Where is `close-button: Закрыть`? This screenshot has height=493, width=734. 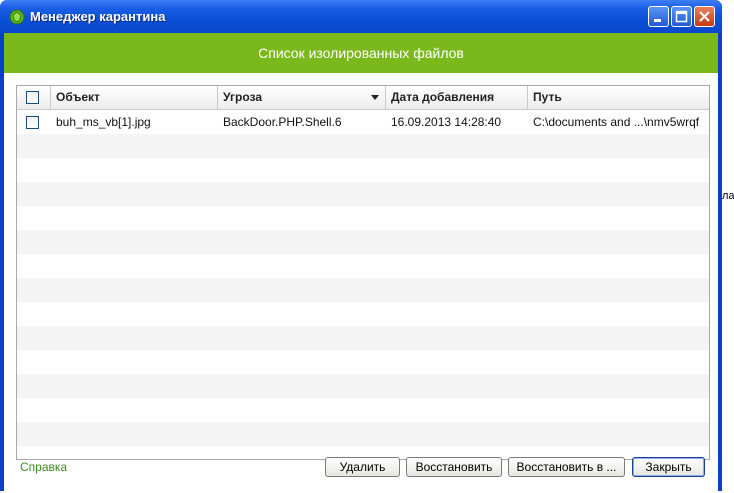 close-button: Закрыть is located at coordinates (668, 467).